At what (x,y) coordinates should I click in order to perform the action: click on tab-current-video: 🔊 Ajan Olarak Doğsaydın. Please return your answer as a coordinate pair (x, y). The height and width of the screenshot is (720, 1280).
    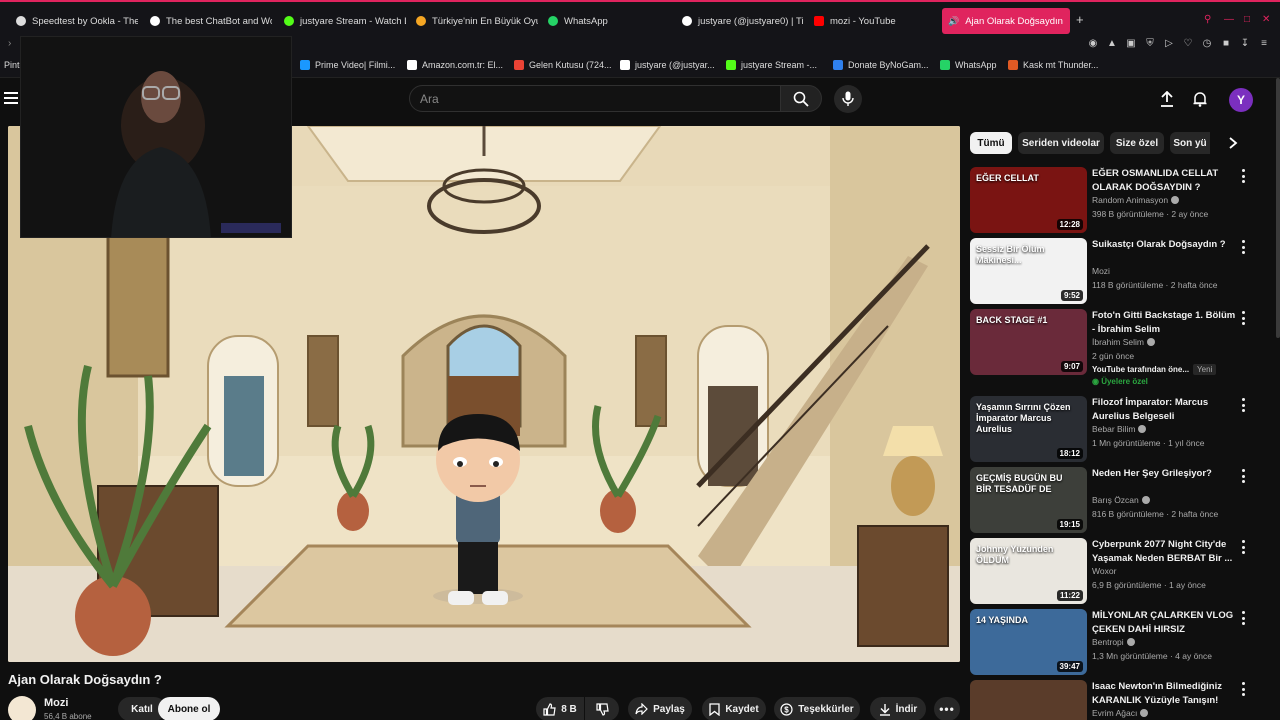
    Looking at the image, I should click on (1006, 21).